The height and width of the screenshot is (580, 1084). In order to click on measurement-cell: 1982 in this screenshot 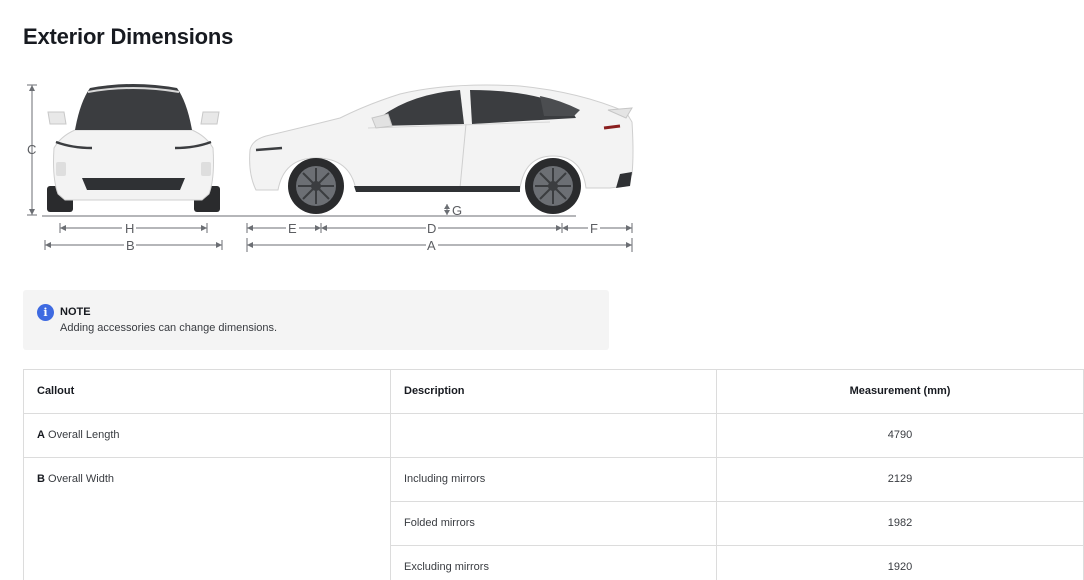, I will do `click(900, 523)`.